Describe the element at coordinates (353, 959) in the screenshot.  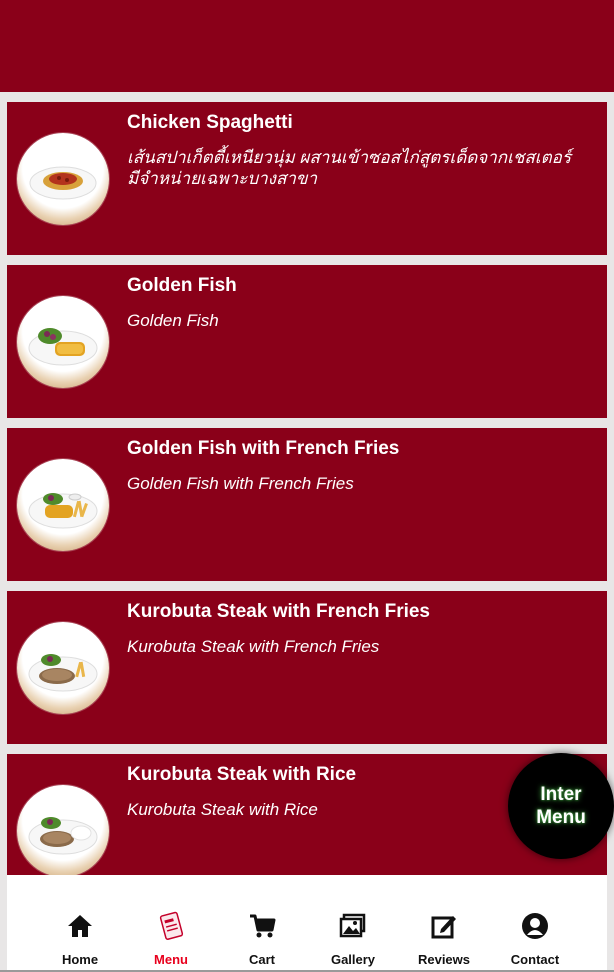
I see `nav-gallery-label: Gallery` at that location.